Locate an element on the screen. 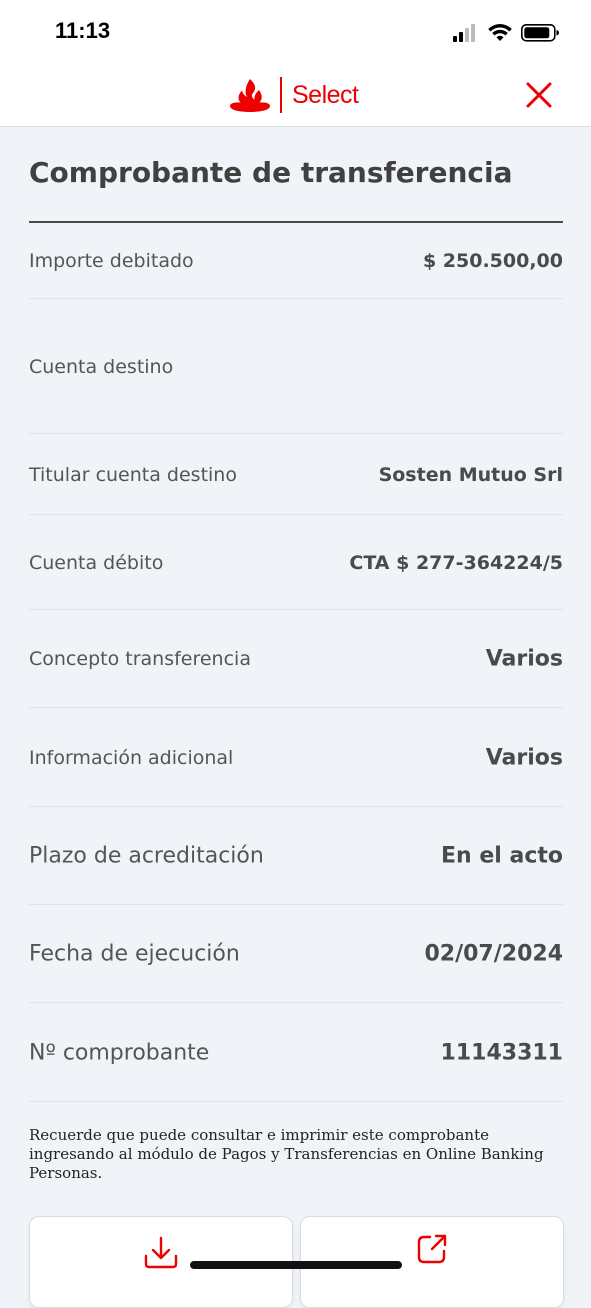 This screenshot has height=1308, width=591. row-label: Cuenta débito is located at coordinates (96, 562).